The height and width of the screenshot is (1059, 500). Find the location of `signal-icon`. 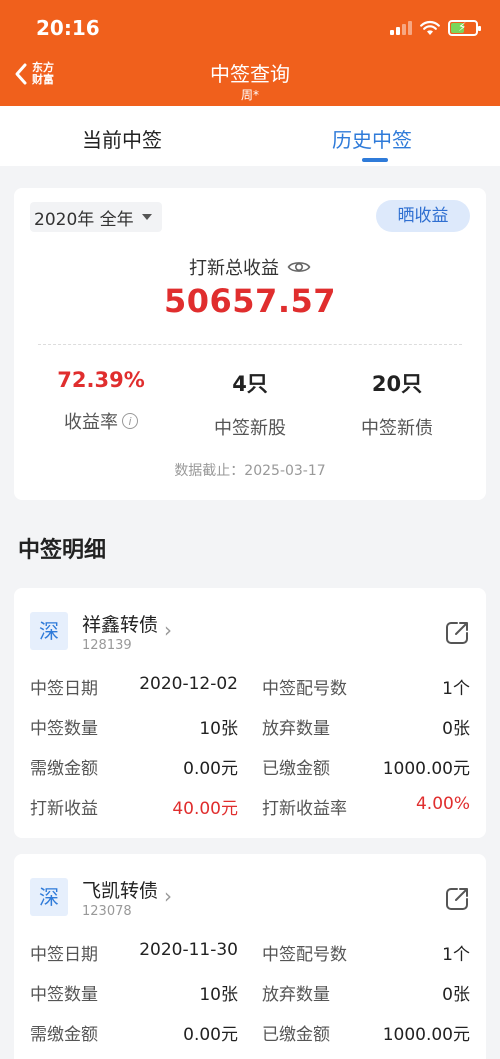

signal-icon is located at coordinates (401, 28).